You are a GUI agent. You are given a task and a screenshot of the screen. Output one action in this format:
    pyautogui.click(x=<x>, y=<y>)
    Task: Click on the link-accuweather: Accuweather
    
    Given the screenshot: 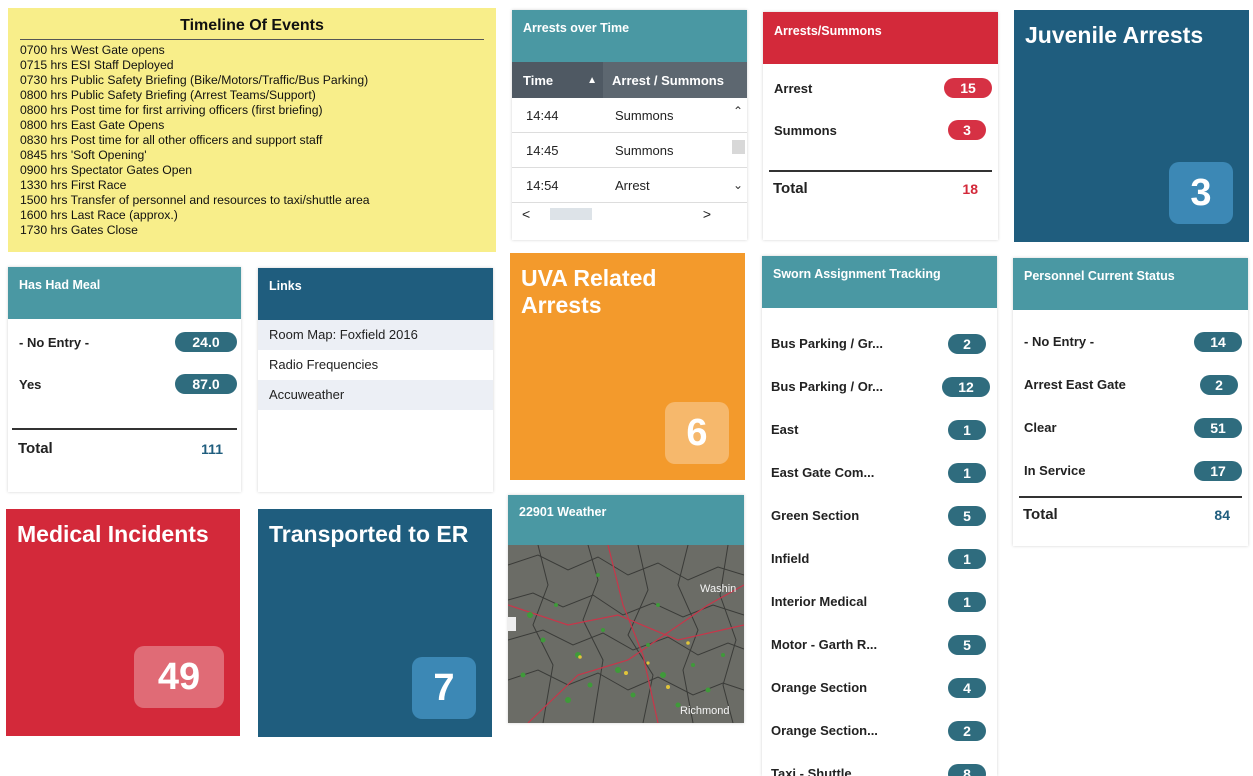 What is the action you would take?
    pyautogui.click(x=375, y=395)
    